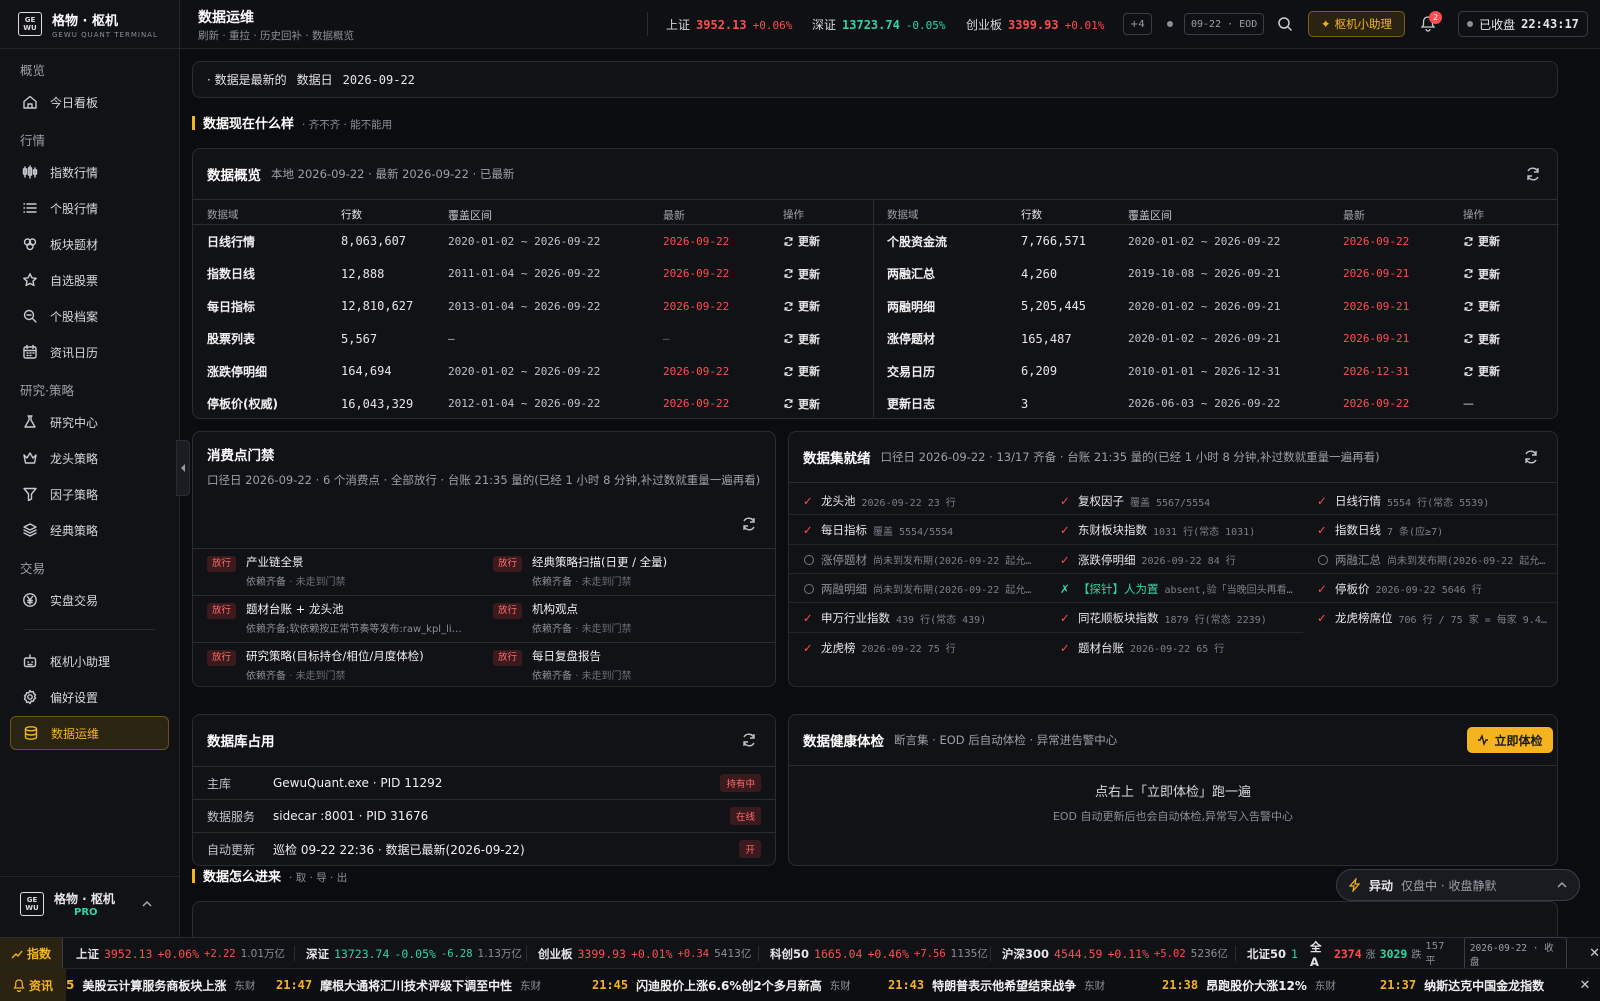  I want to click on dataset-item: ✓ 停板价 2026-09-22 5646 行, so click(1437, 589).